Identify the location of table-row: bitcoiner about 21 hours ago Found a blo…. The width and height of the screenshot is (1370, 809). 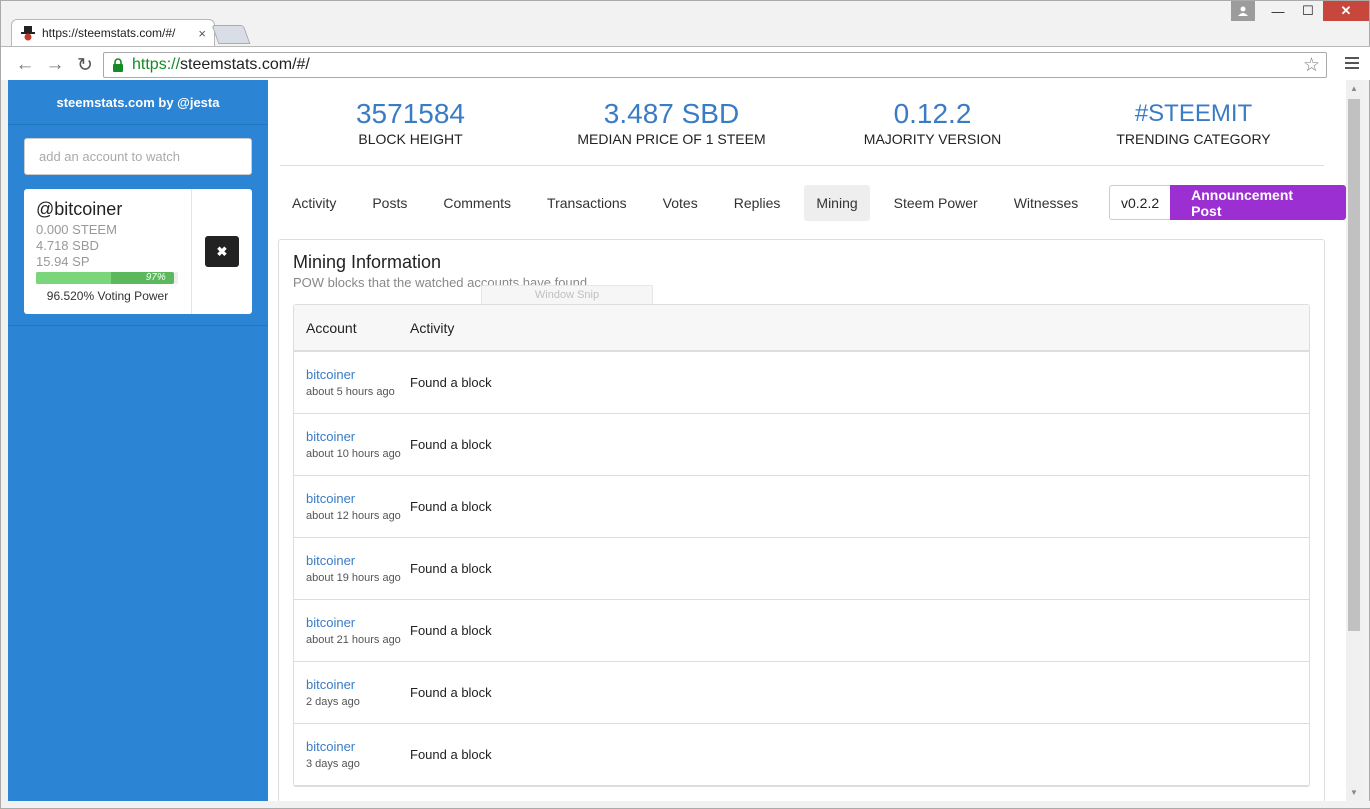
(801, 631).